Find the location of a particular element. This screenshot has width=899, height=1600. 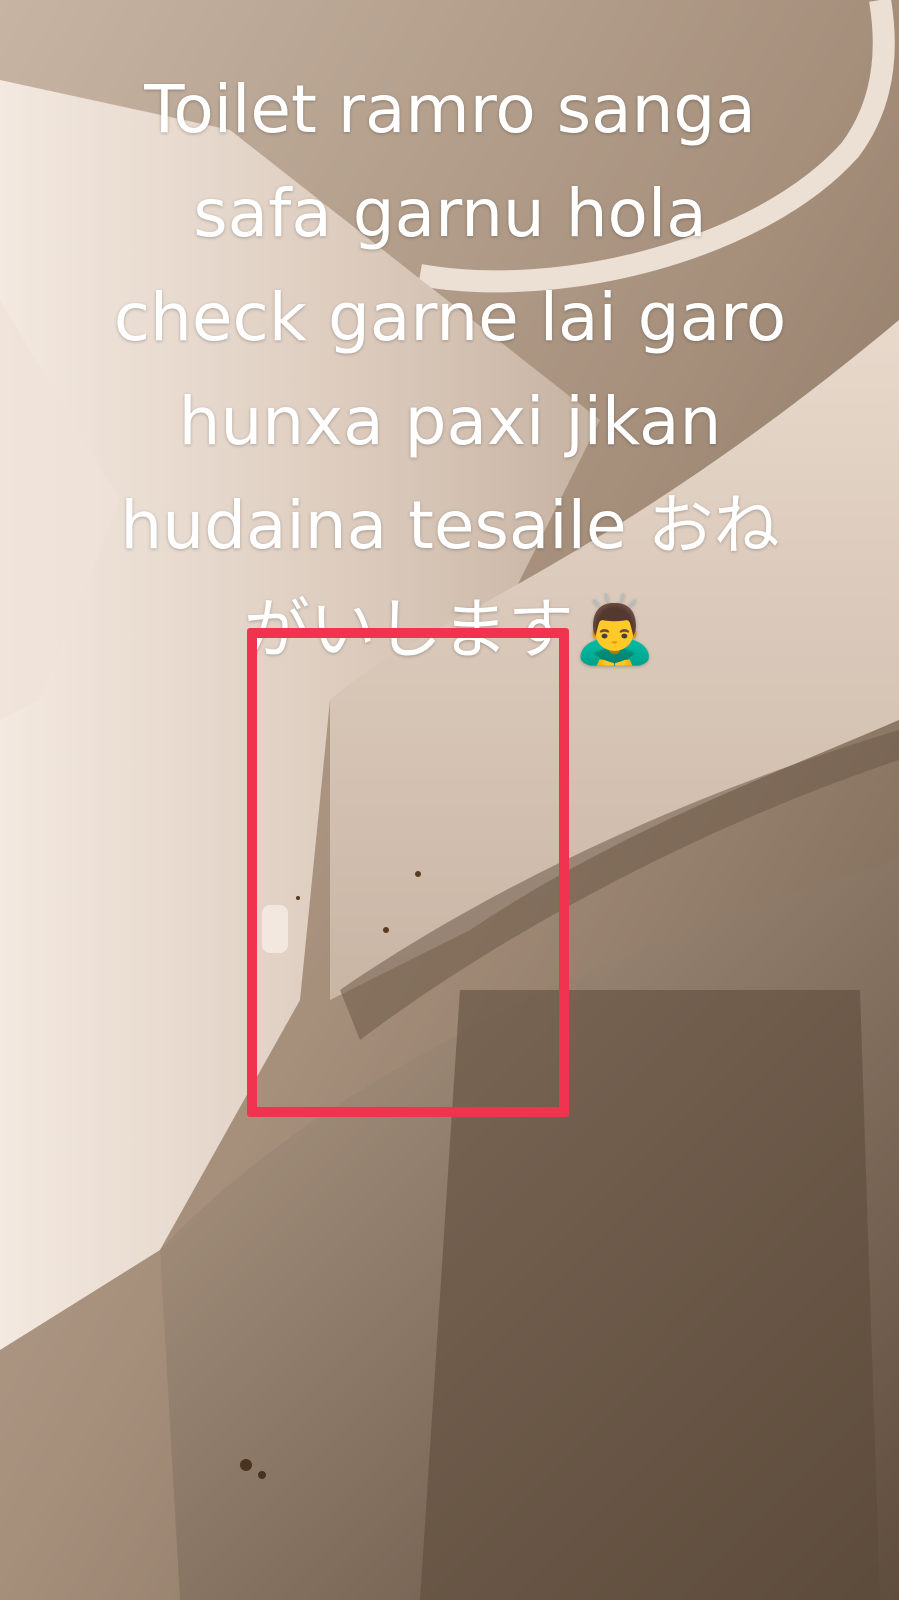

caption-line: safa garnu hola is located at coordinates (450, 213).